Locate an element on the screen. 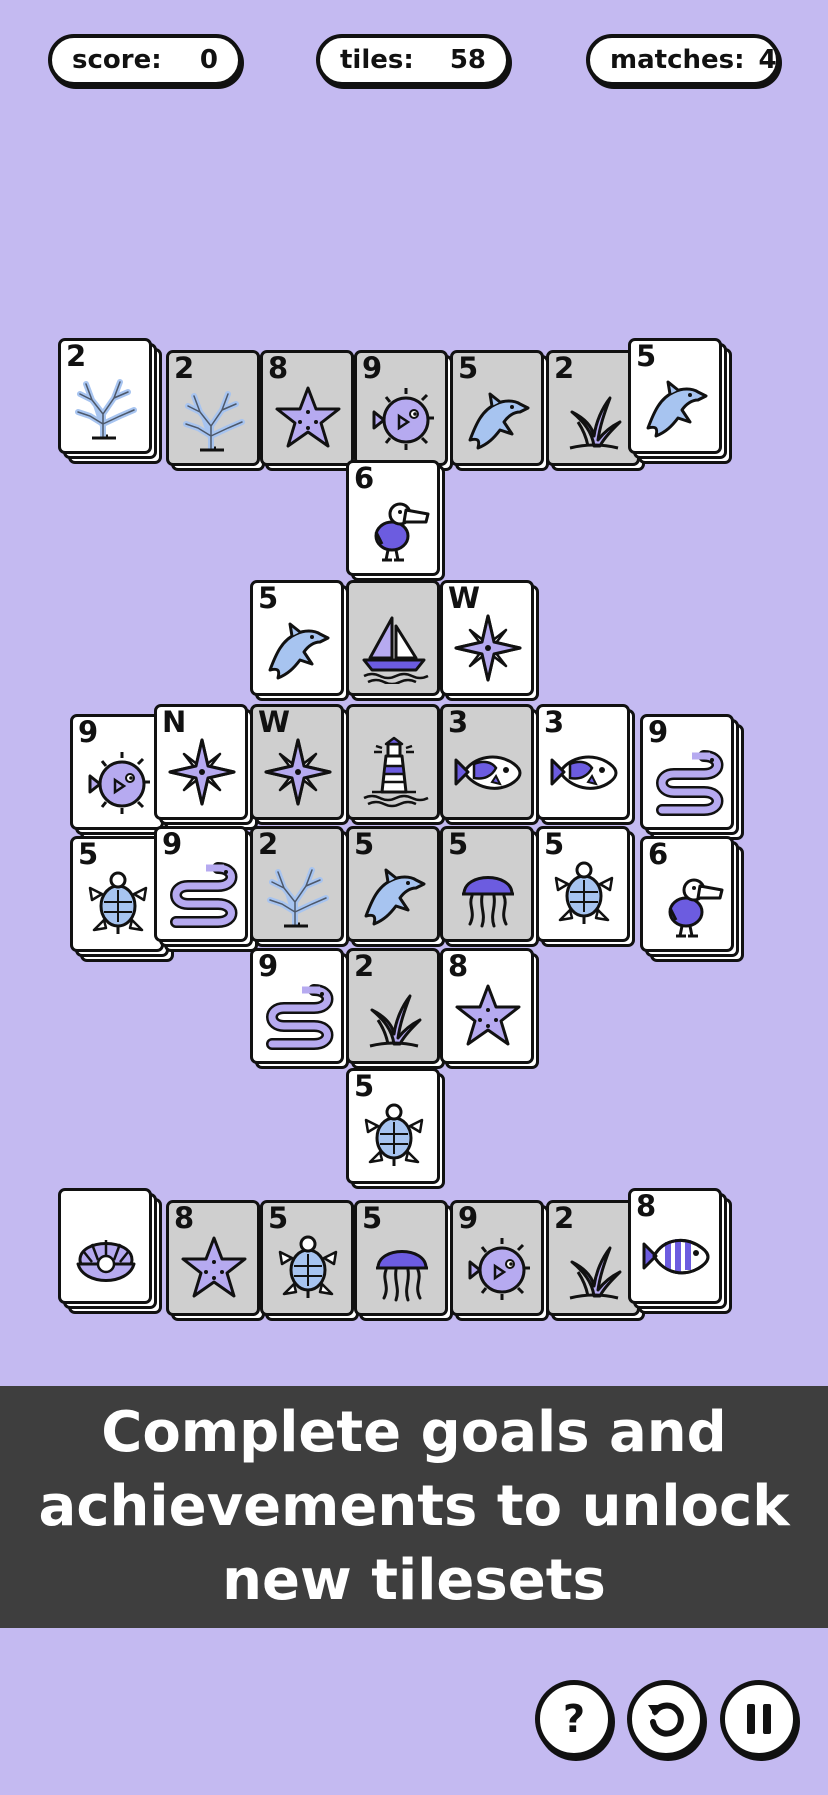 The image size is (828, 1795). tile: N is located at coordinates (206, 767).